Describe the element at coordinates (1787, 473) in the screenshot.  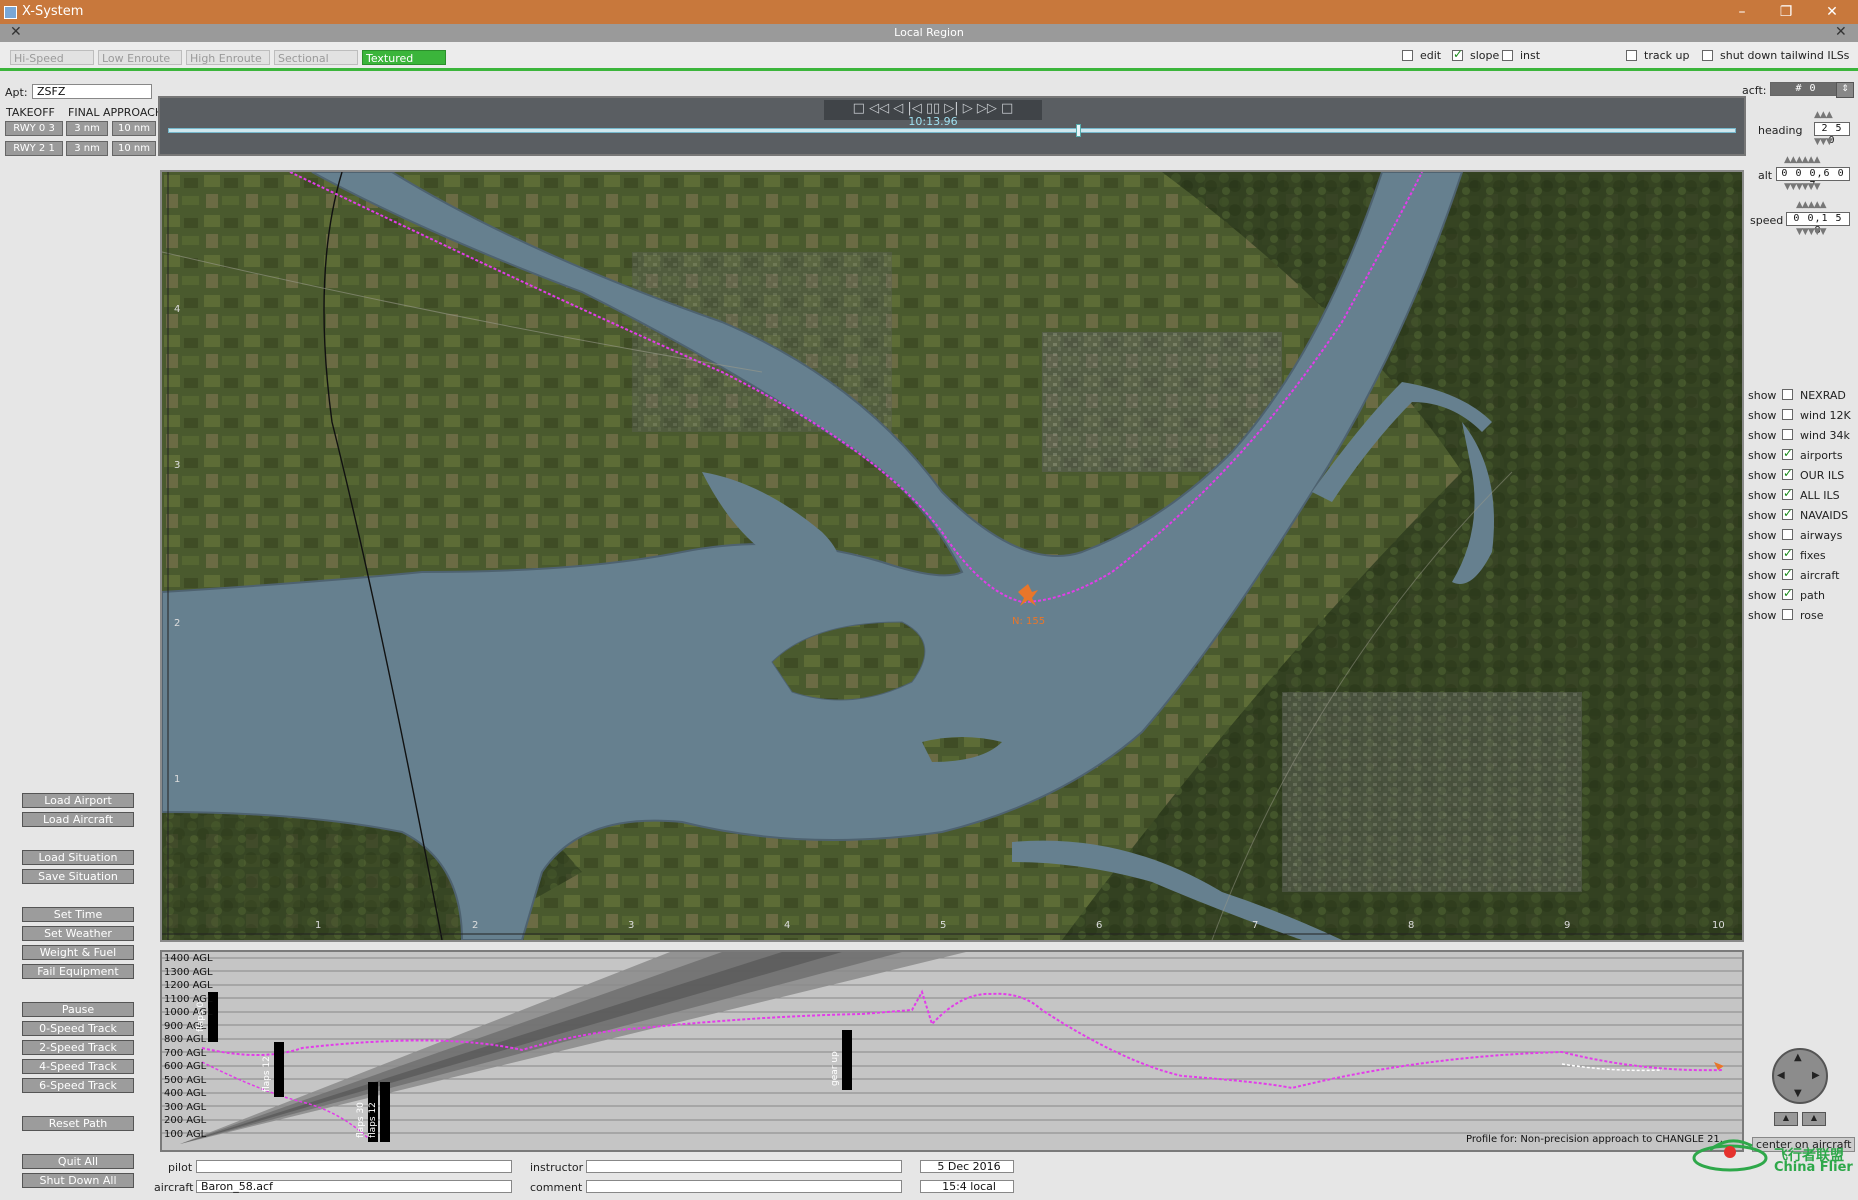
I see `our-ils-checkbox` at that location.